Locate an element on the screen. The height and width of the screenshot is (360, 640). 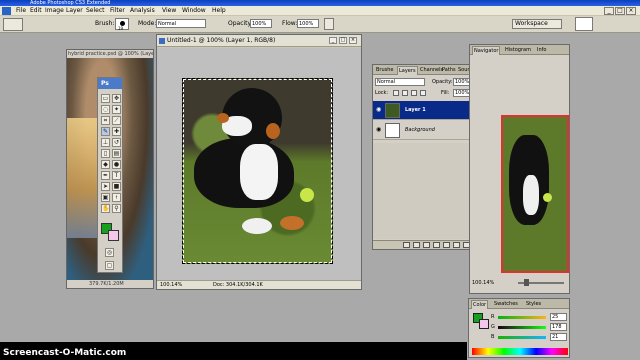
menu-layer: Layer is located at coordinates (74, 11).